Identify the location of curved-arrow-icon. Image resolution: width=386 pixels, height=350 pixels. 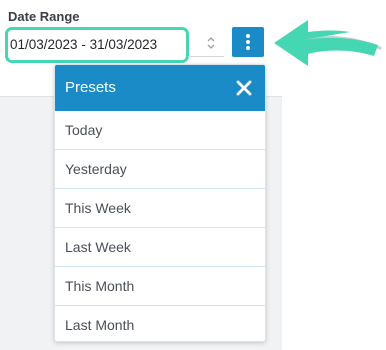
(328, 43).